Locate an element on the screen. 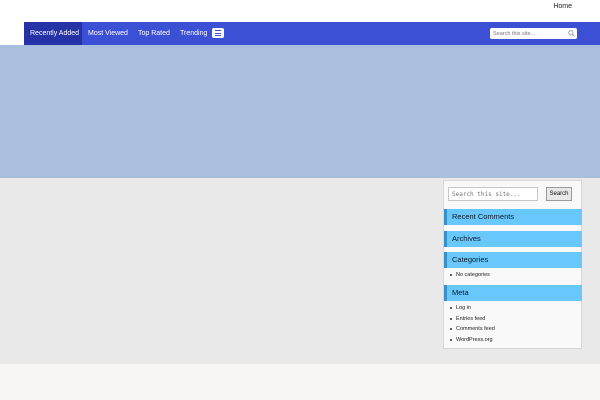  search-icon is located at coordinates (571, 33).